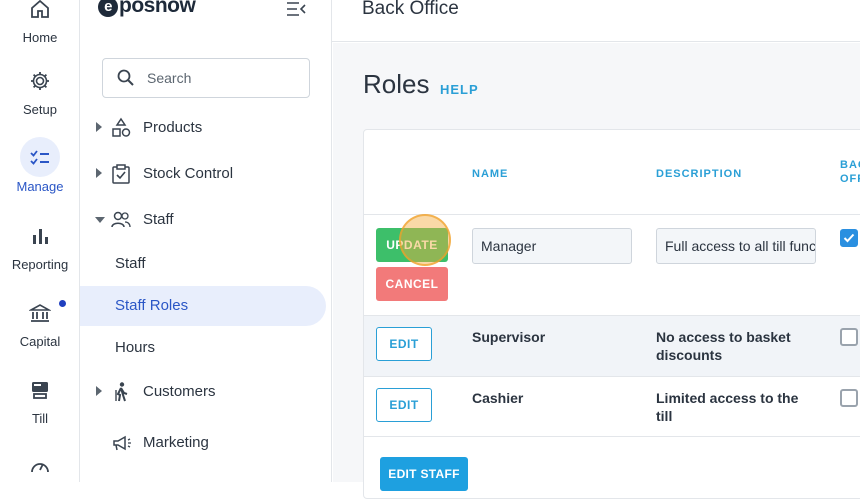 This screenshot has width=860, height=499. I want to click on notification-dot, so click(62, 303).